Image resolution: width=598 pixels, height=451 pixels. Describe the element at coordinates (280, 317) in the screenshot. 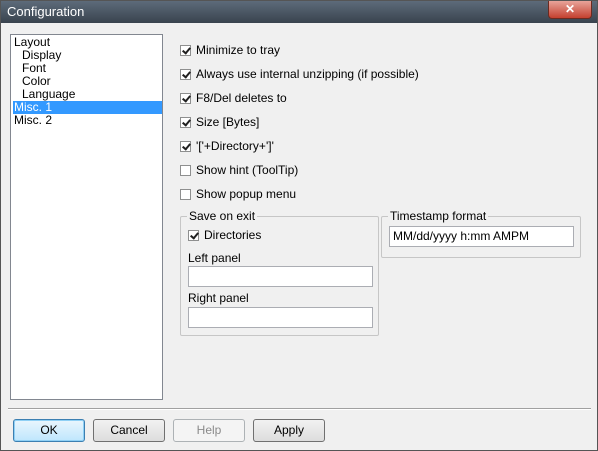

I see `right-panel-input` at that location.